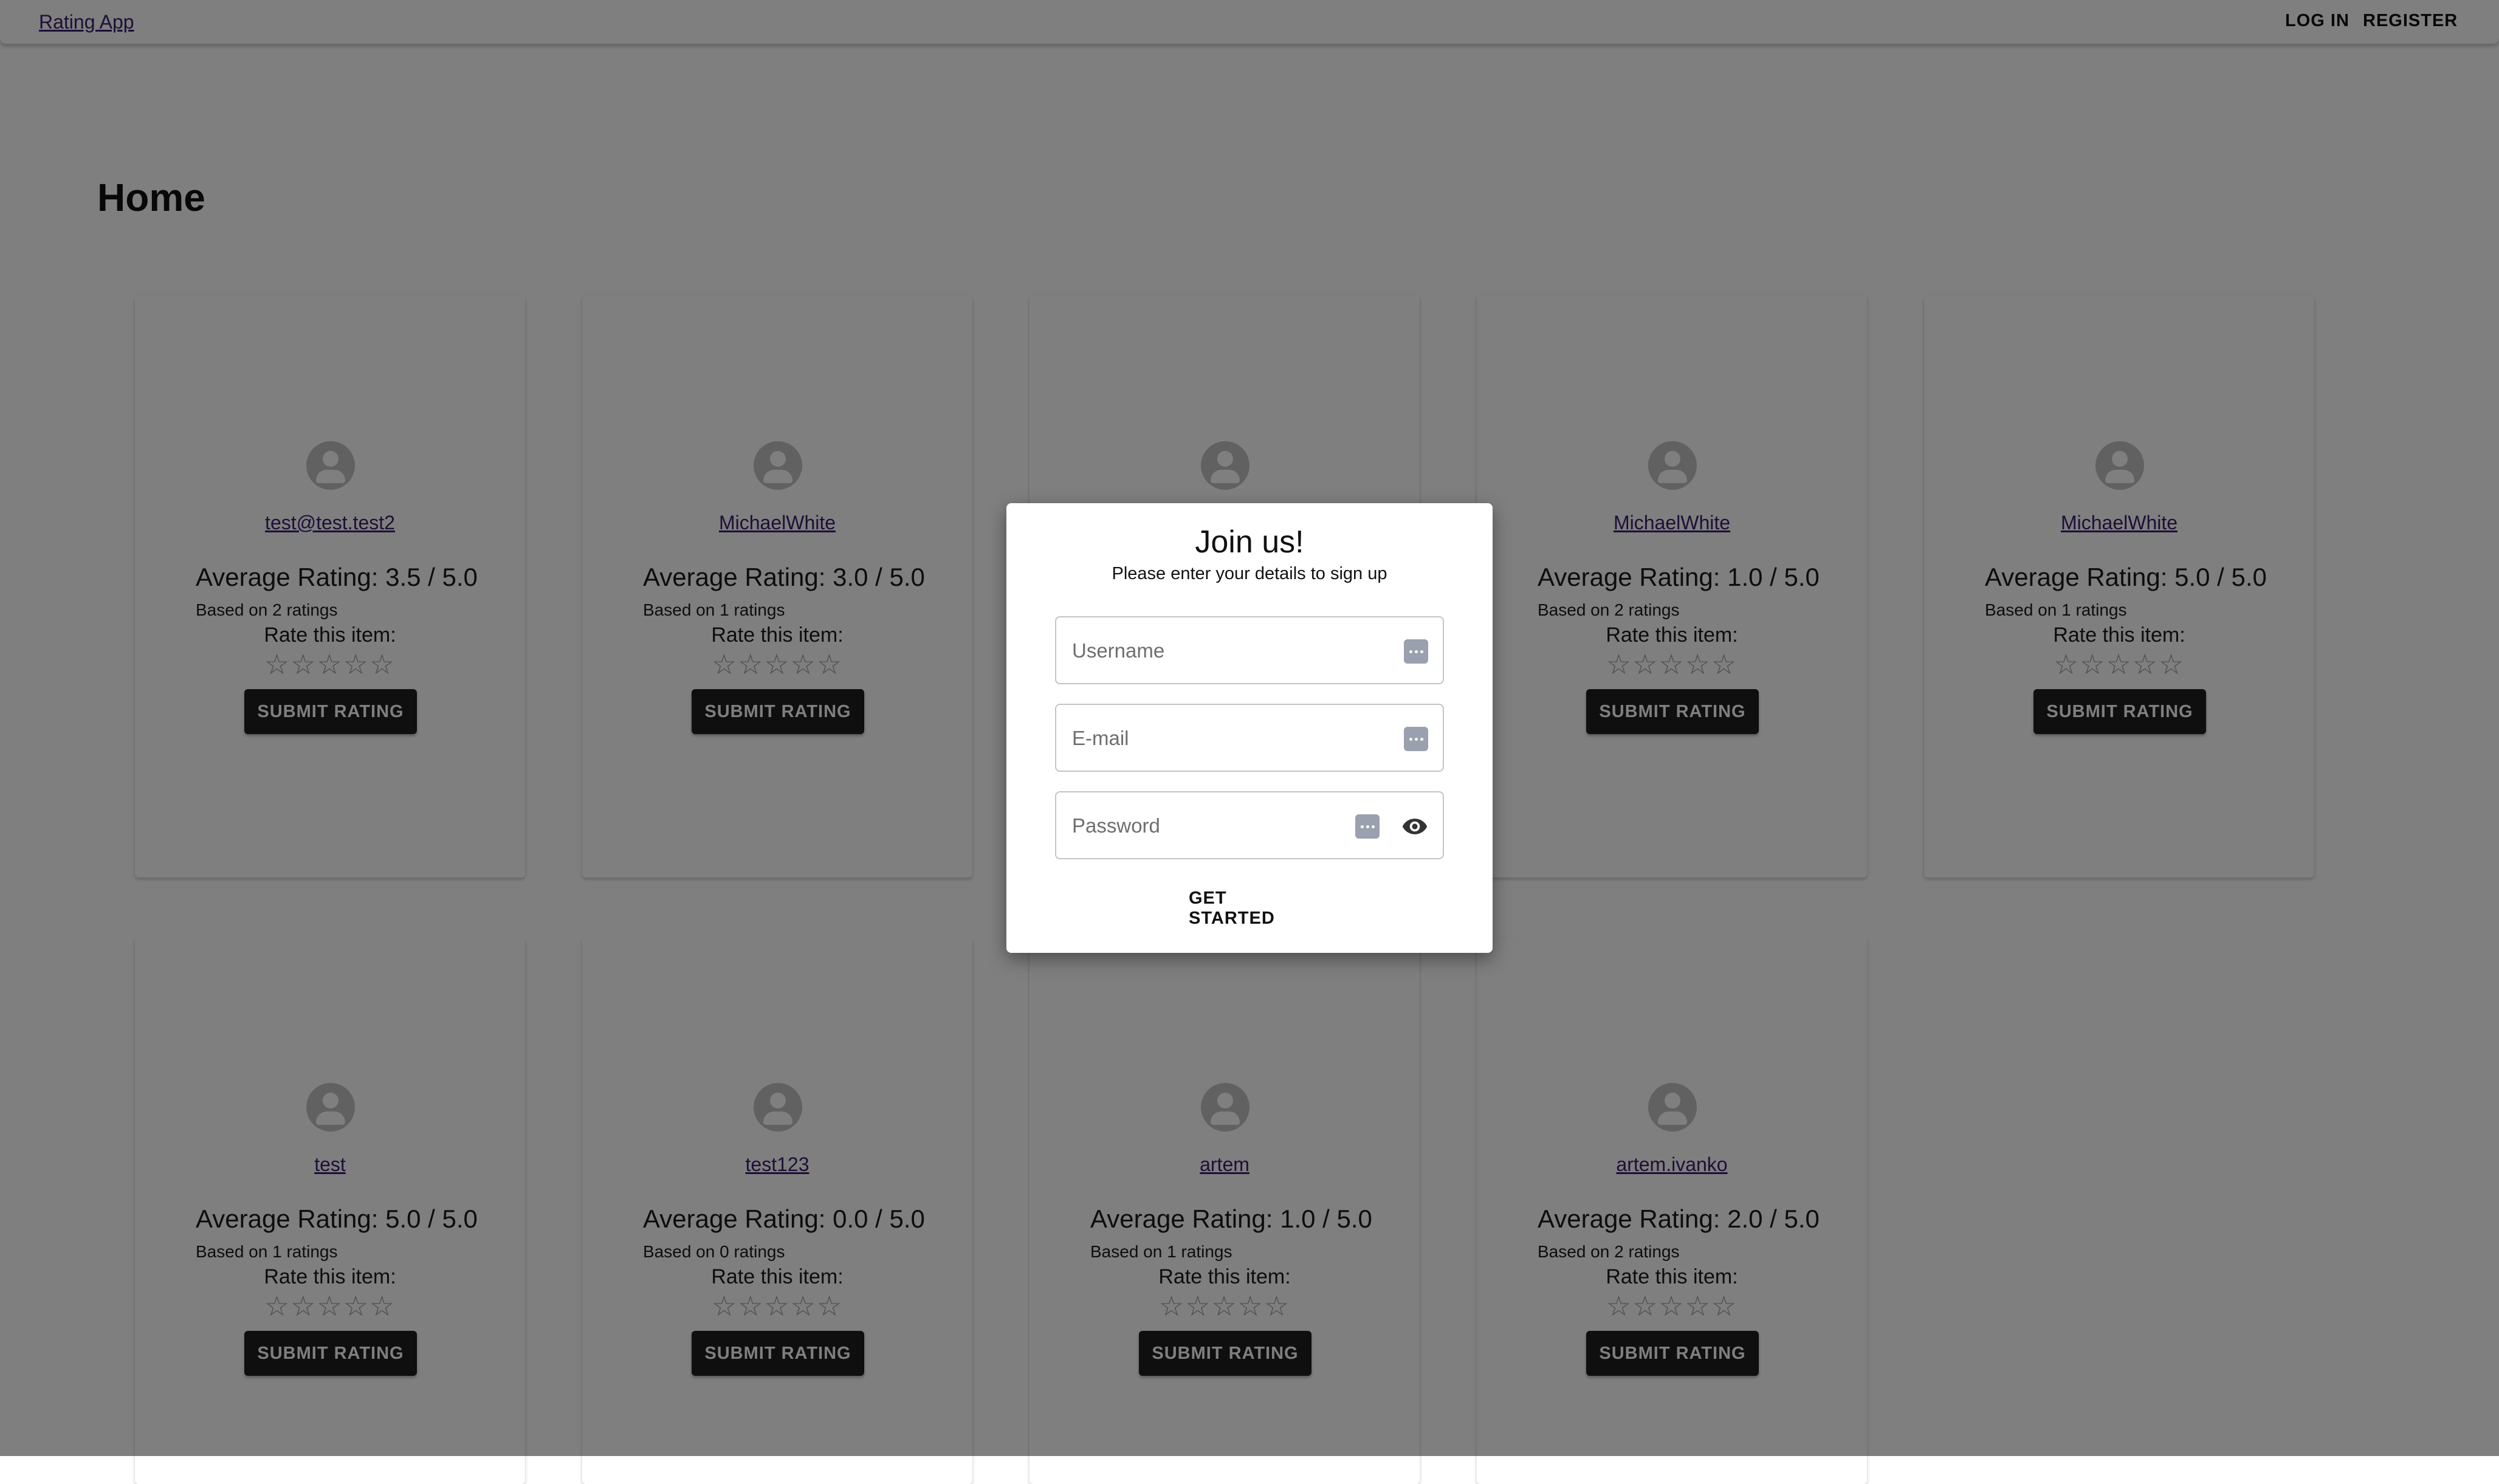 Image resolution: width=2499 pixels, height=1484 pixels. Describe the element at coordinates (1118, 650) in the screenshot. I see `username-placeholder: Username` at that location.